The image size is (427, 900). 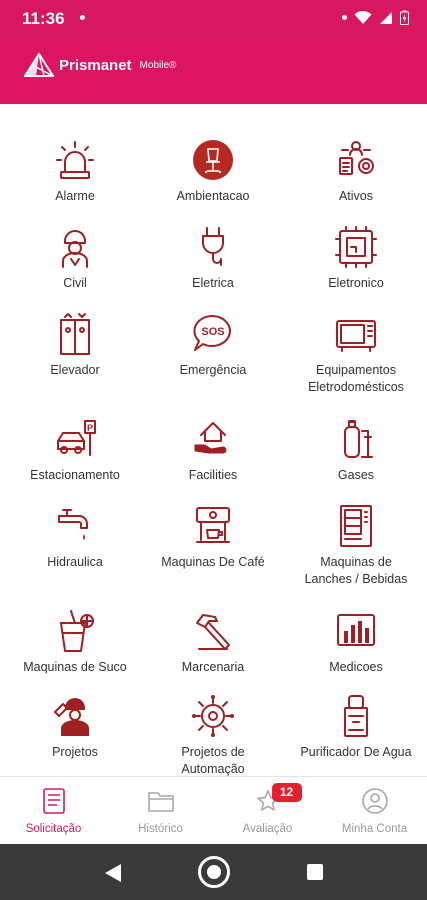 What do you see at coordinates (356, 247) in the screenshot?
I see `circuit-chip-icon` at bounding box center [356, 247].